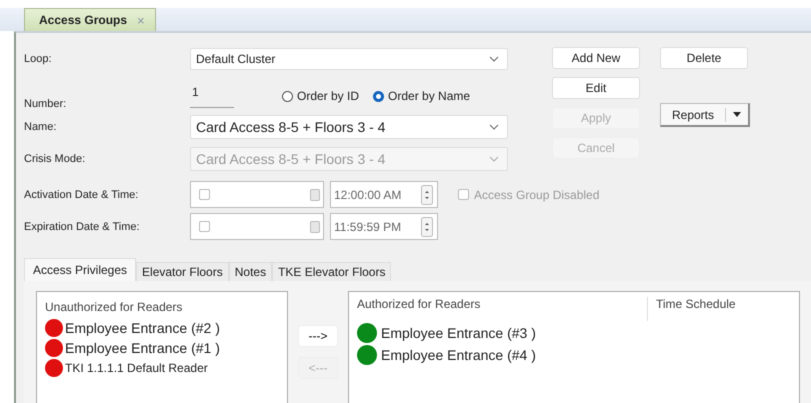 Image resolution: width=811 pixels, height=403 pixels. Describe the element at coordinates (384, 226) in the screenshot. I see `time-field: 11:59:59 PM` at that location.